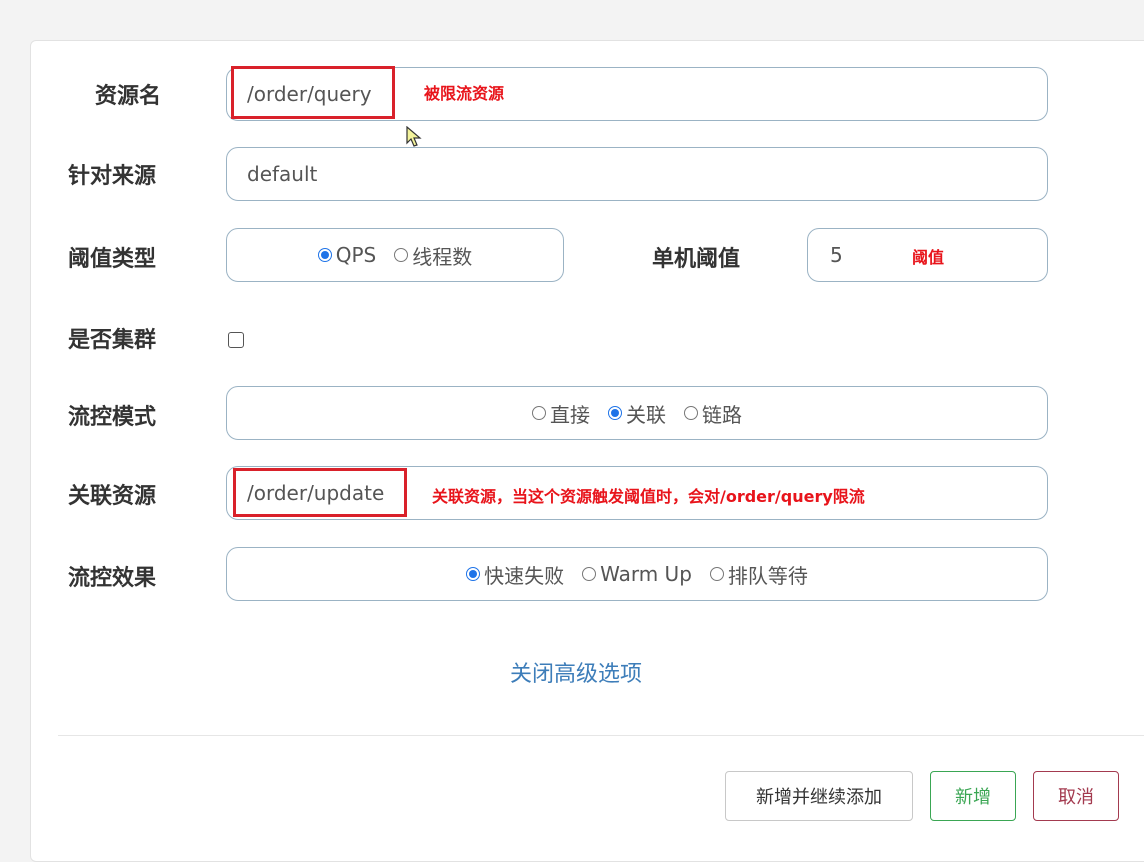 The height and width of the screenshot is (862, 1144). What do you see at coordinates (112, 417) in the screenshot?
I see `strategy-label: 流控模式` at bounding box center [112, 417].